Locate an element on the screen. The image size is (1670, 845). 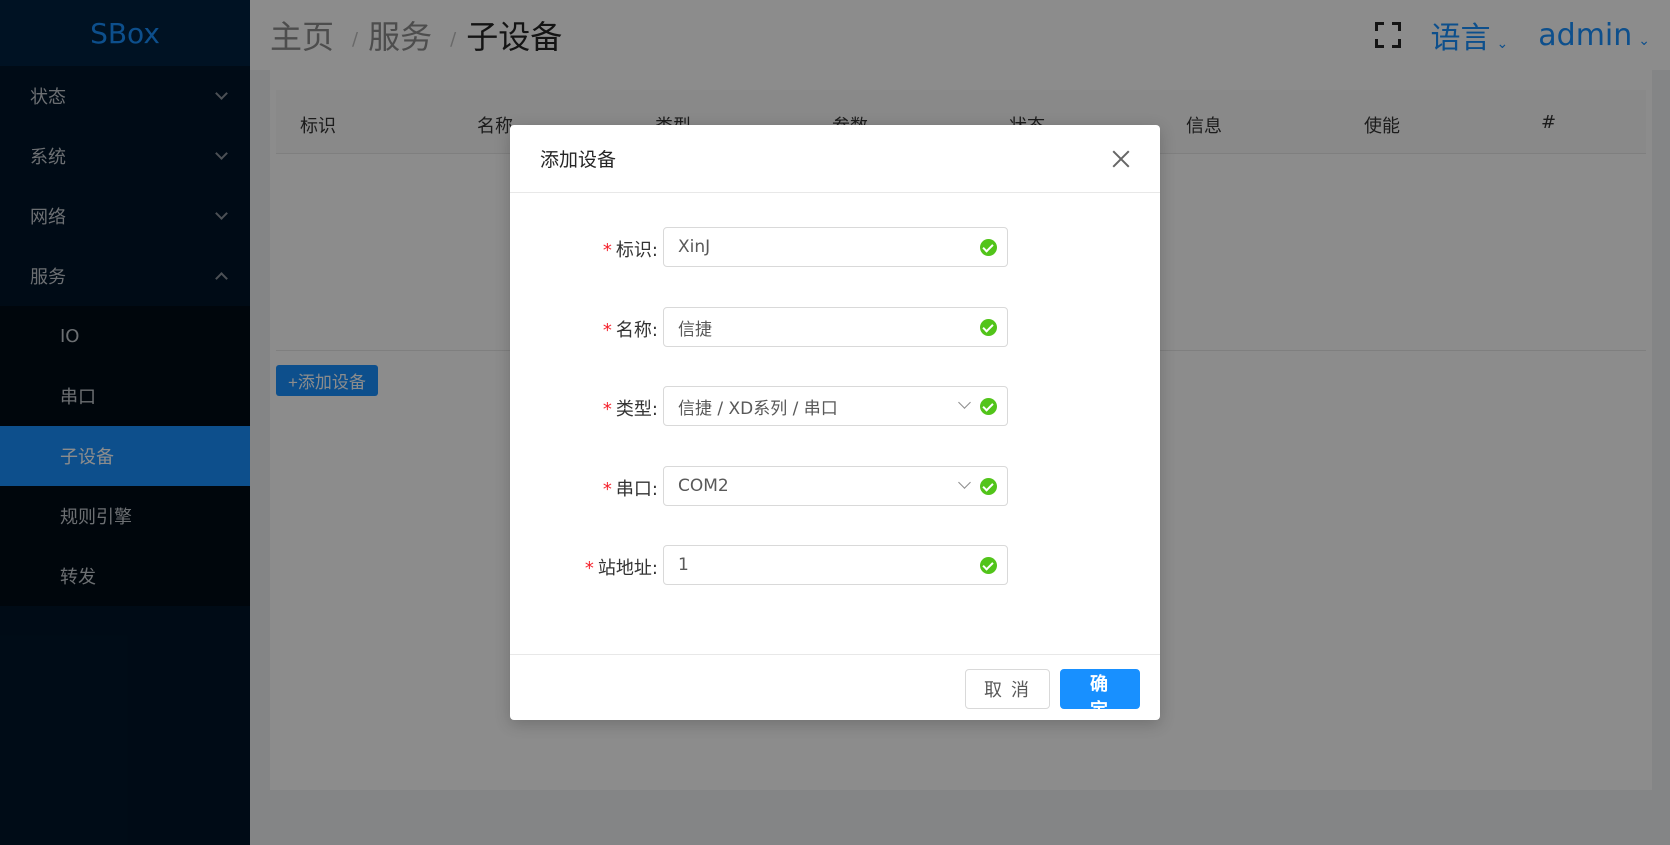
field-label: * 站地址: is located at coordinates (621, 567).